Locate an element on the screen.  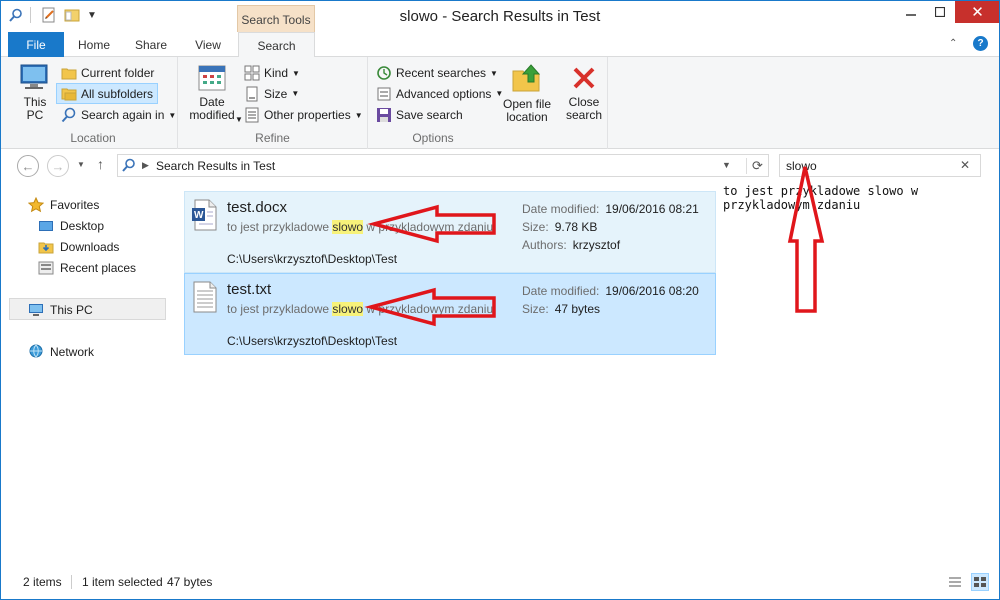
address-bar: ▶ Search Results in Test ▼ ⟳ is located at coordinates (443, 165).